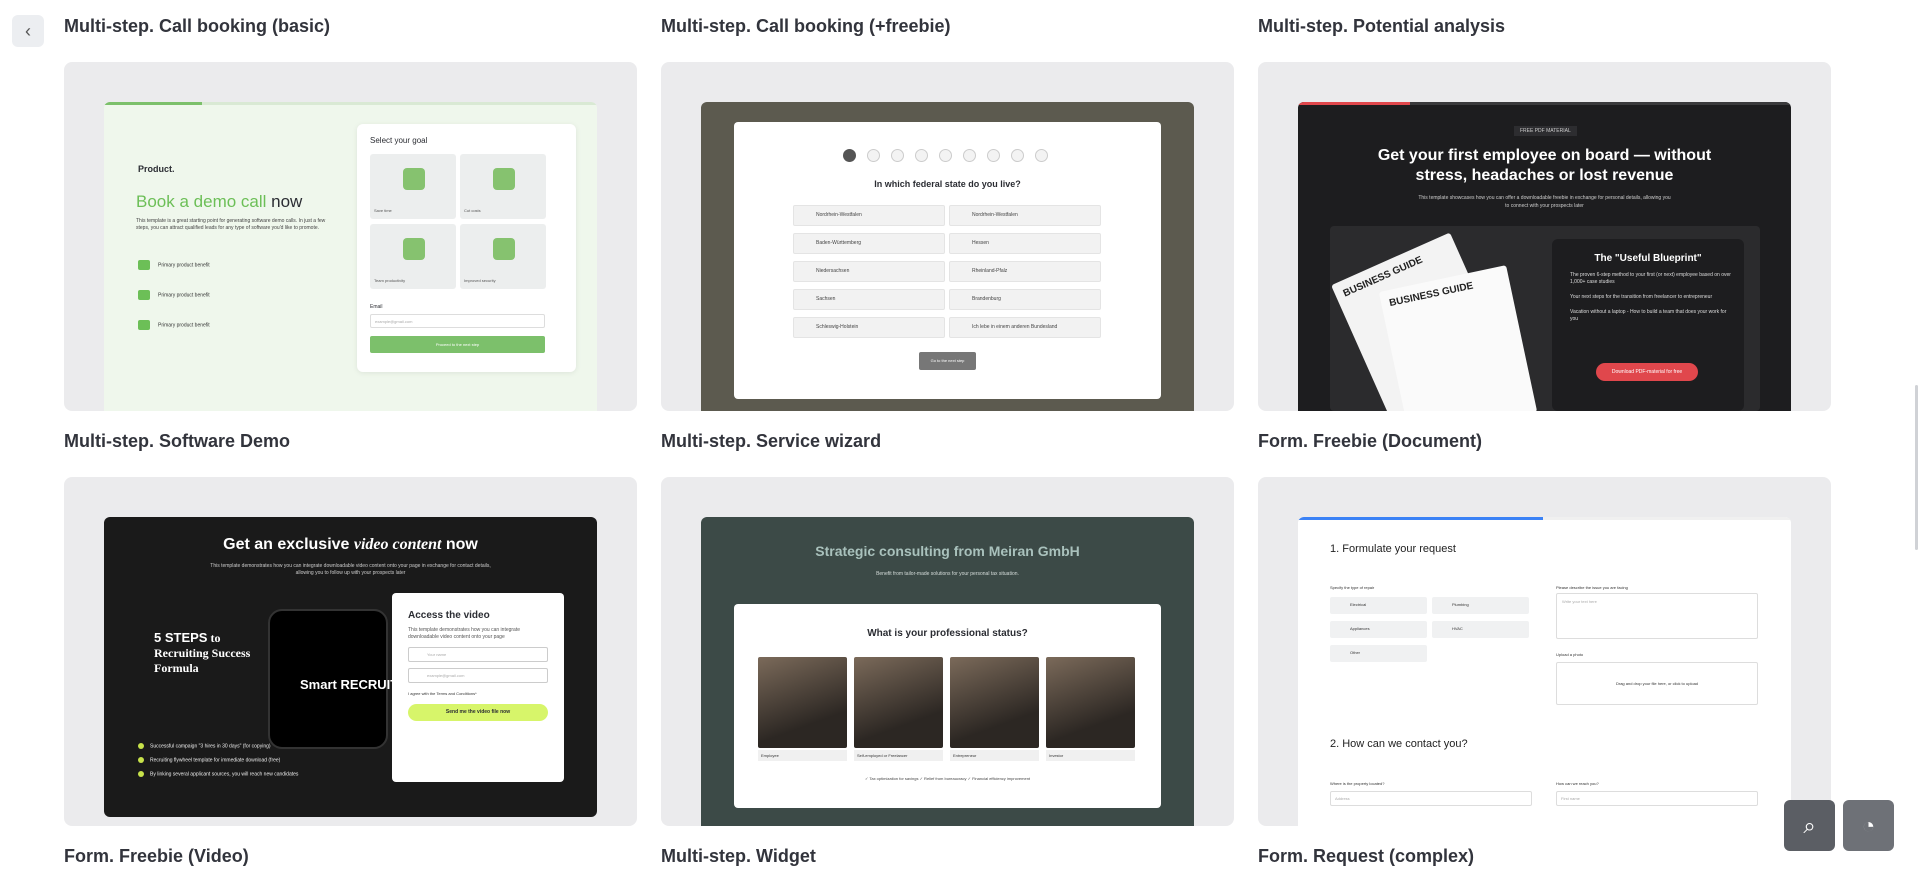 This screenshot has height=875, width=1920. Describe the element at coordinates (1480, 605) in the screenshot. I see `repair-option: Plumbing` at that location.